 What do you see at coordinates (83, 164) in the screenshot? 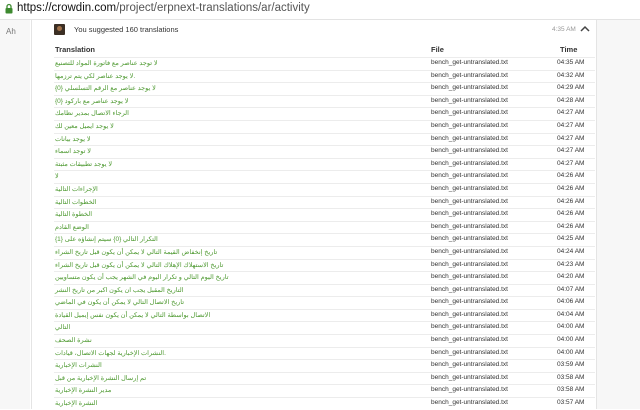
I see `translation-text: لا يوجد تطبيقات مثبتة` at bounding box center [83, 164].